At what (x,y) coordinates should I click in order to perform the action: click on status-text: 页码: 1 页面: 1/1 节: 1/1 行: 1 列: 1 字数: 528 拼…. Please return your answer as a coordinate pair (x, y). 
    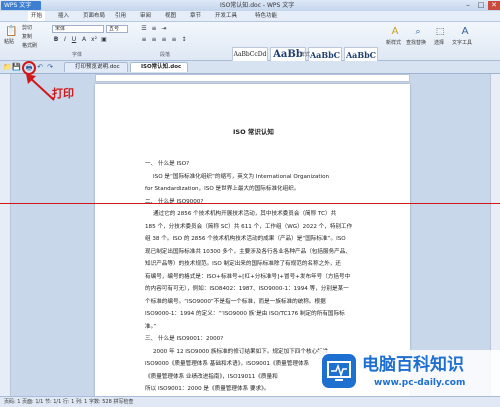
    Looking at the image, I should click on (69, 402).